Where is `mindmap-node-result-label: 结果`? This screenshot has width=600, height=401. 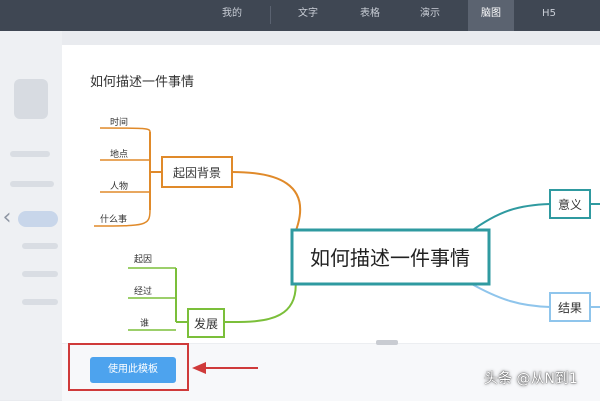
mindmap-node-result-label: 结果 is located at coordinates (570, 308).